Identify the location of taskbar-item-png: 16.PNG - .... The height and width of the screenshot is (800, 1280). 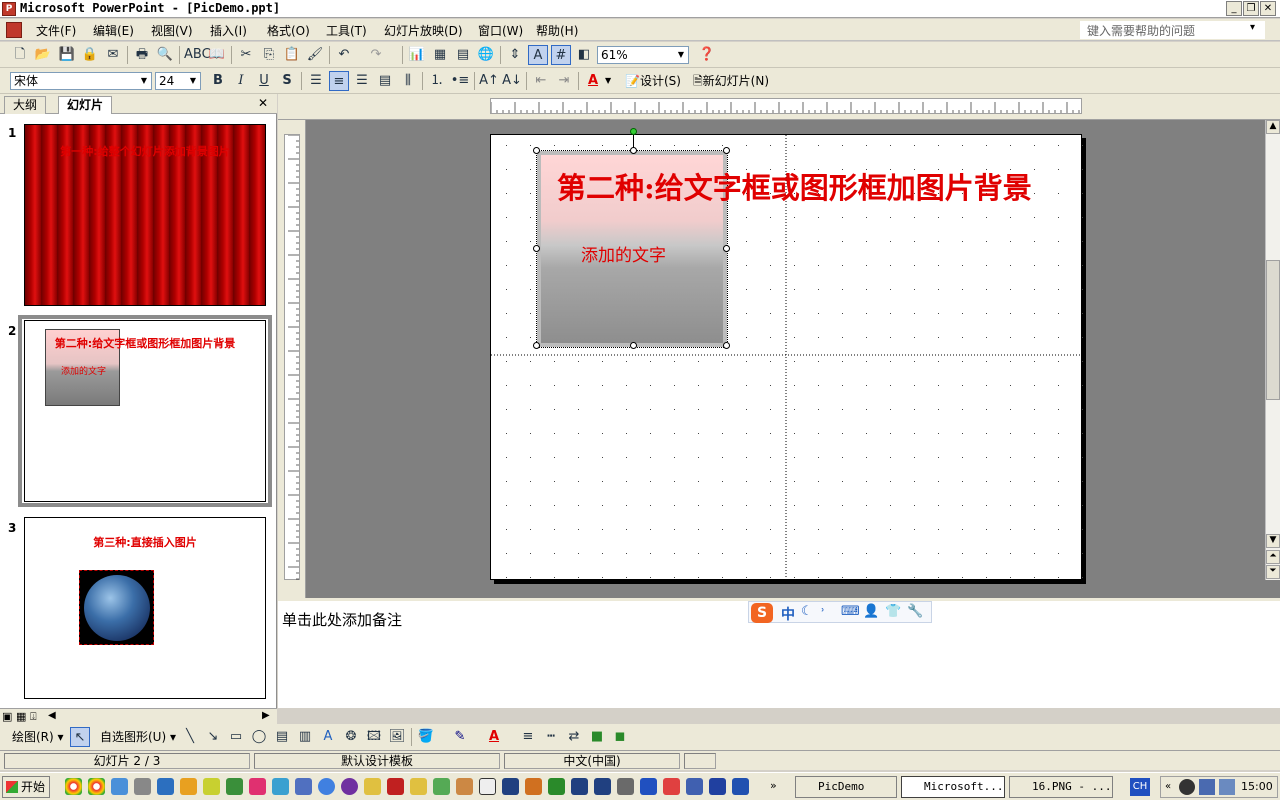
(1061, 787).